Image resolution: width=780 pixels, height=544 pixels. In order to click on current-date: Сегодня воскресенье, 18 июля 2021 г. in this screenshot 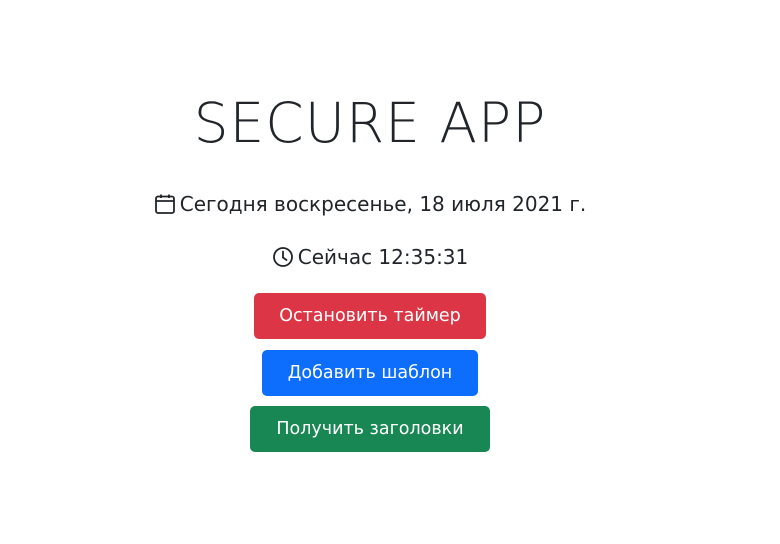, I will do `click(370, 204)`.